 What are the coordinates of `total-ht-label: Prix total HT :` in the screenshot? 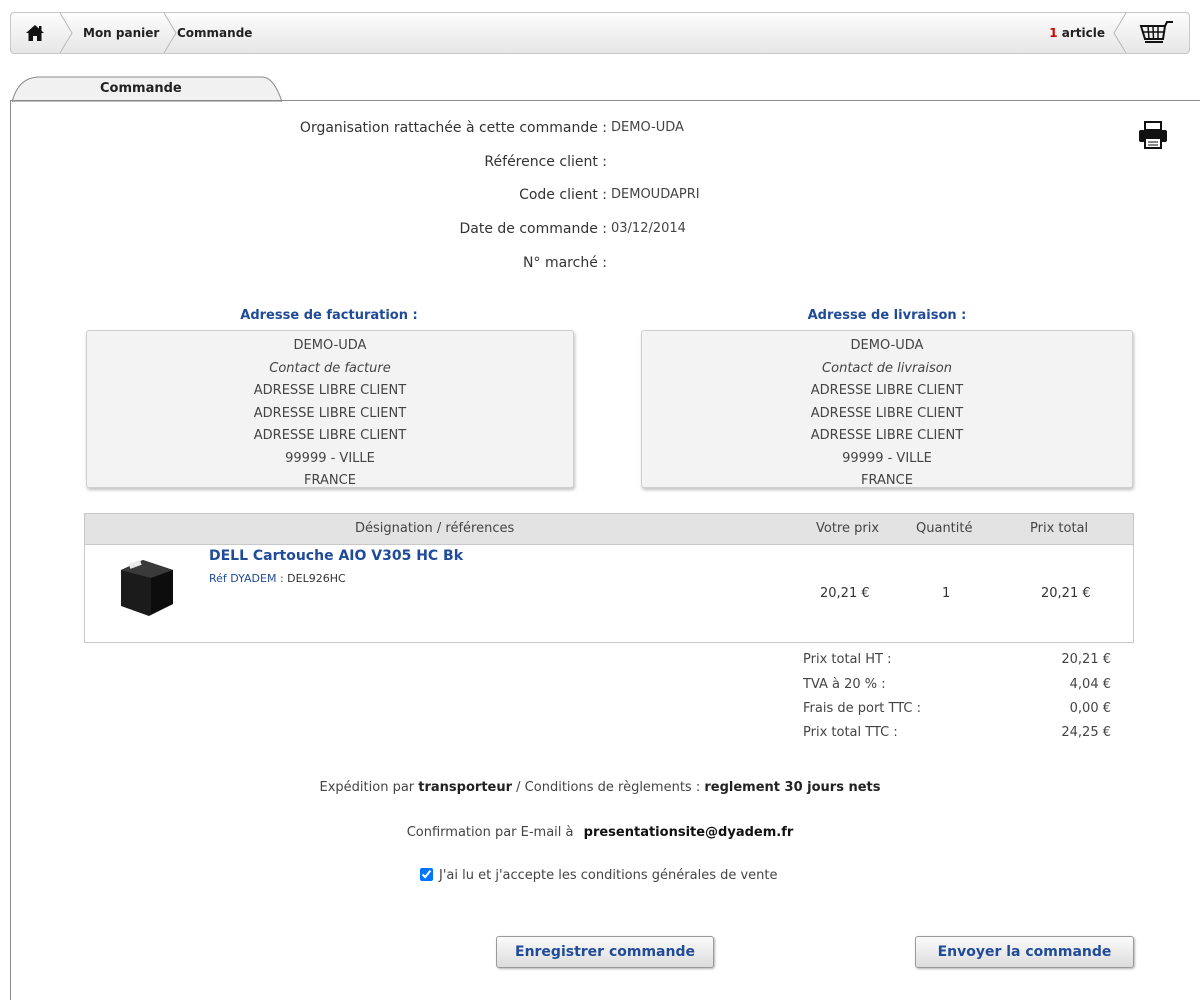 It's located at (847, 659).